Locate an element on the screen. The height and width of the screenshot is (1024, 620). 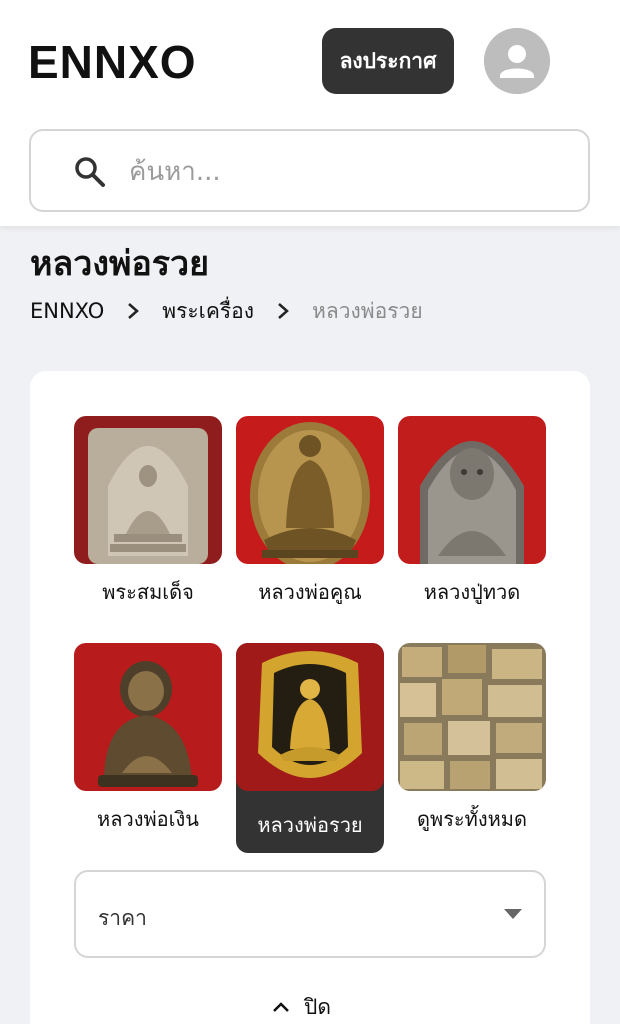
caret-down-icon is located at coordinates (513, 914).